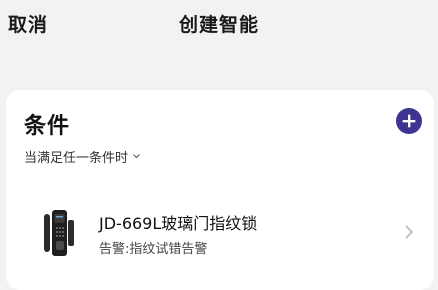  Describe the element at coordinates (47, 126) in the screenshot. I see `conditions-section-title: 条件` at that location.